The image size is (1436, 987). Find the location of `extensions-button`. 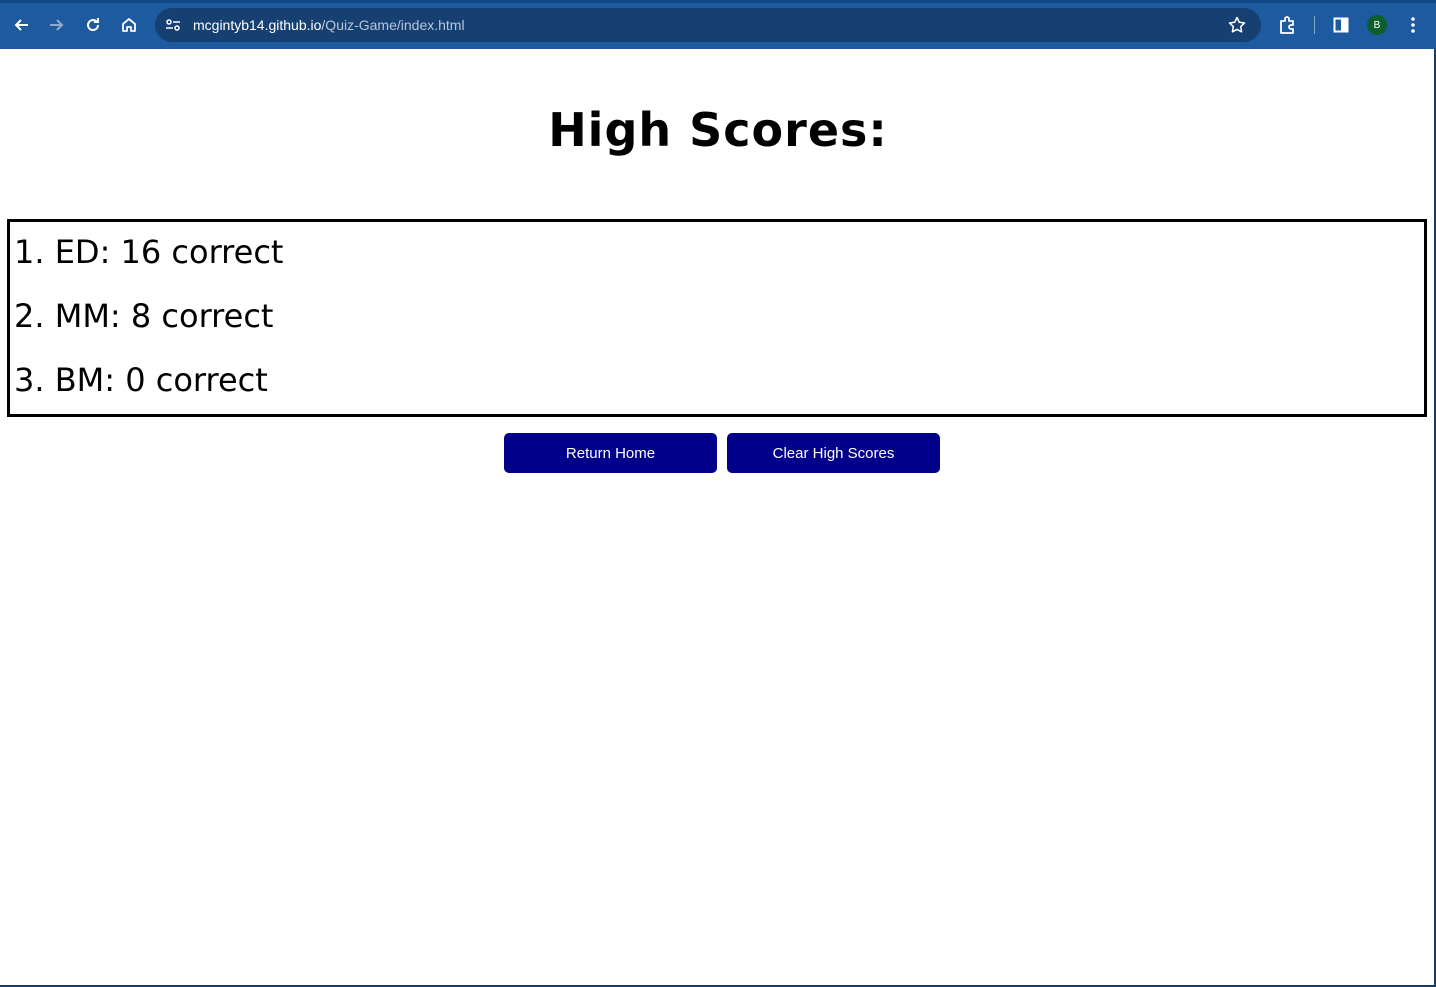

extensions-button is located at coordinates (1288, 25).